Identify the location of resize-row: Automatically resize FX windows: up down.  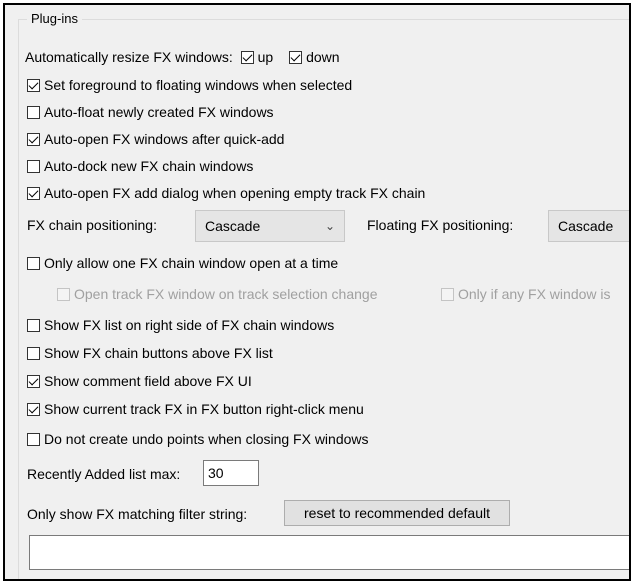
(182, 57).